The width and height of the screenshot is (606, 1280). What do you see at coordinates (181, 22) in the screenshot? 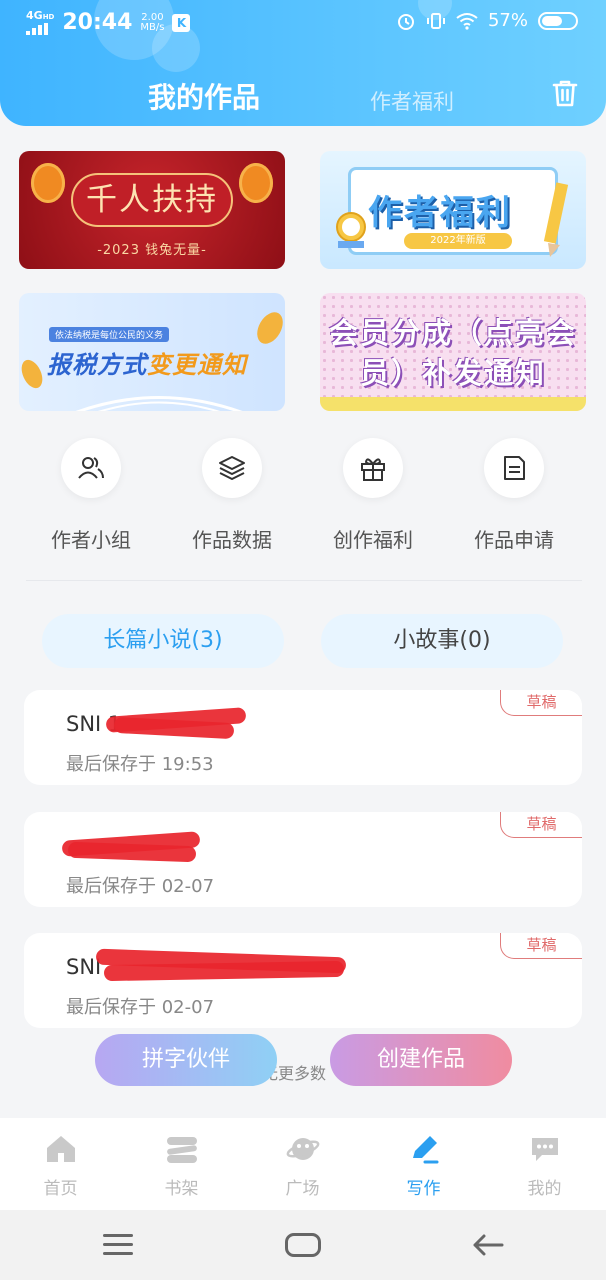
I see `app-notification-icon: K` at bounding box center [181, 22].